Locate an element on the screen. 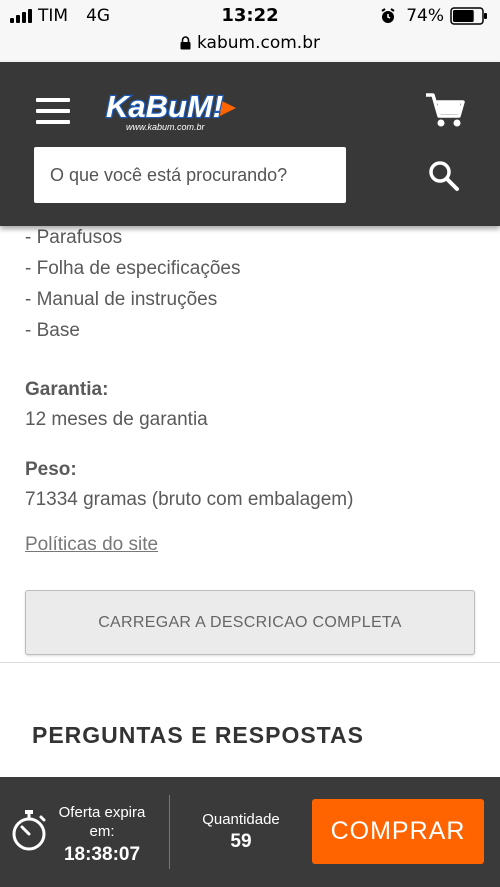  logo-subtext: www.kabum.com.br is located at coordinates (166, 127).